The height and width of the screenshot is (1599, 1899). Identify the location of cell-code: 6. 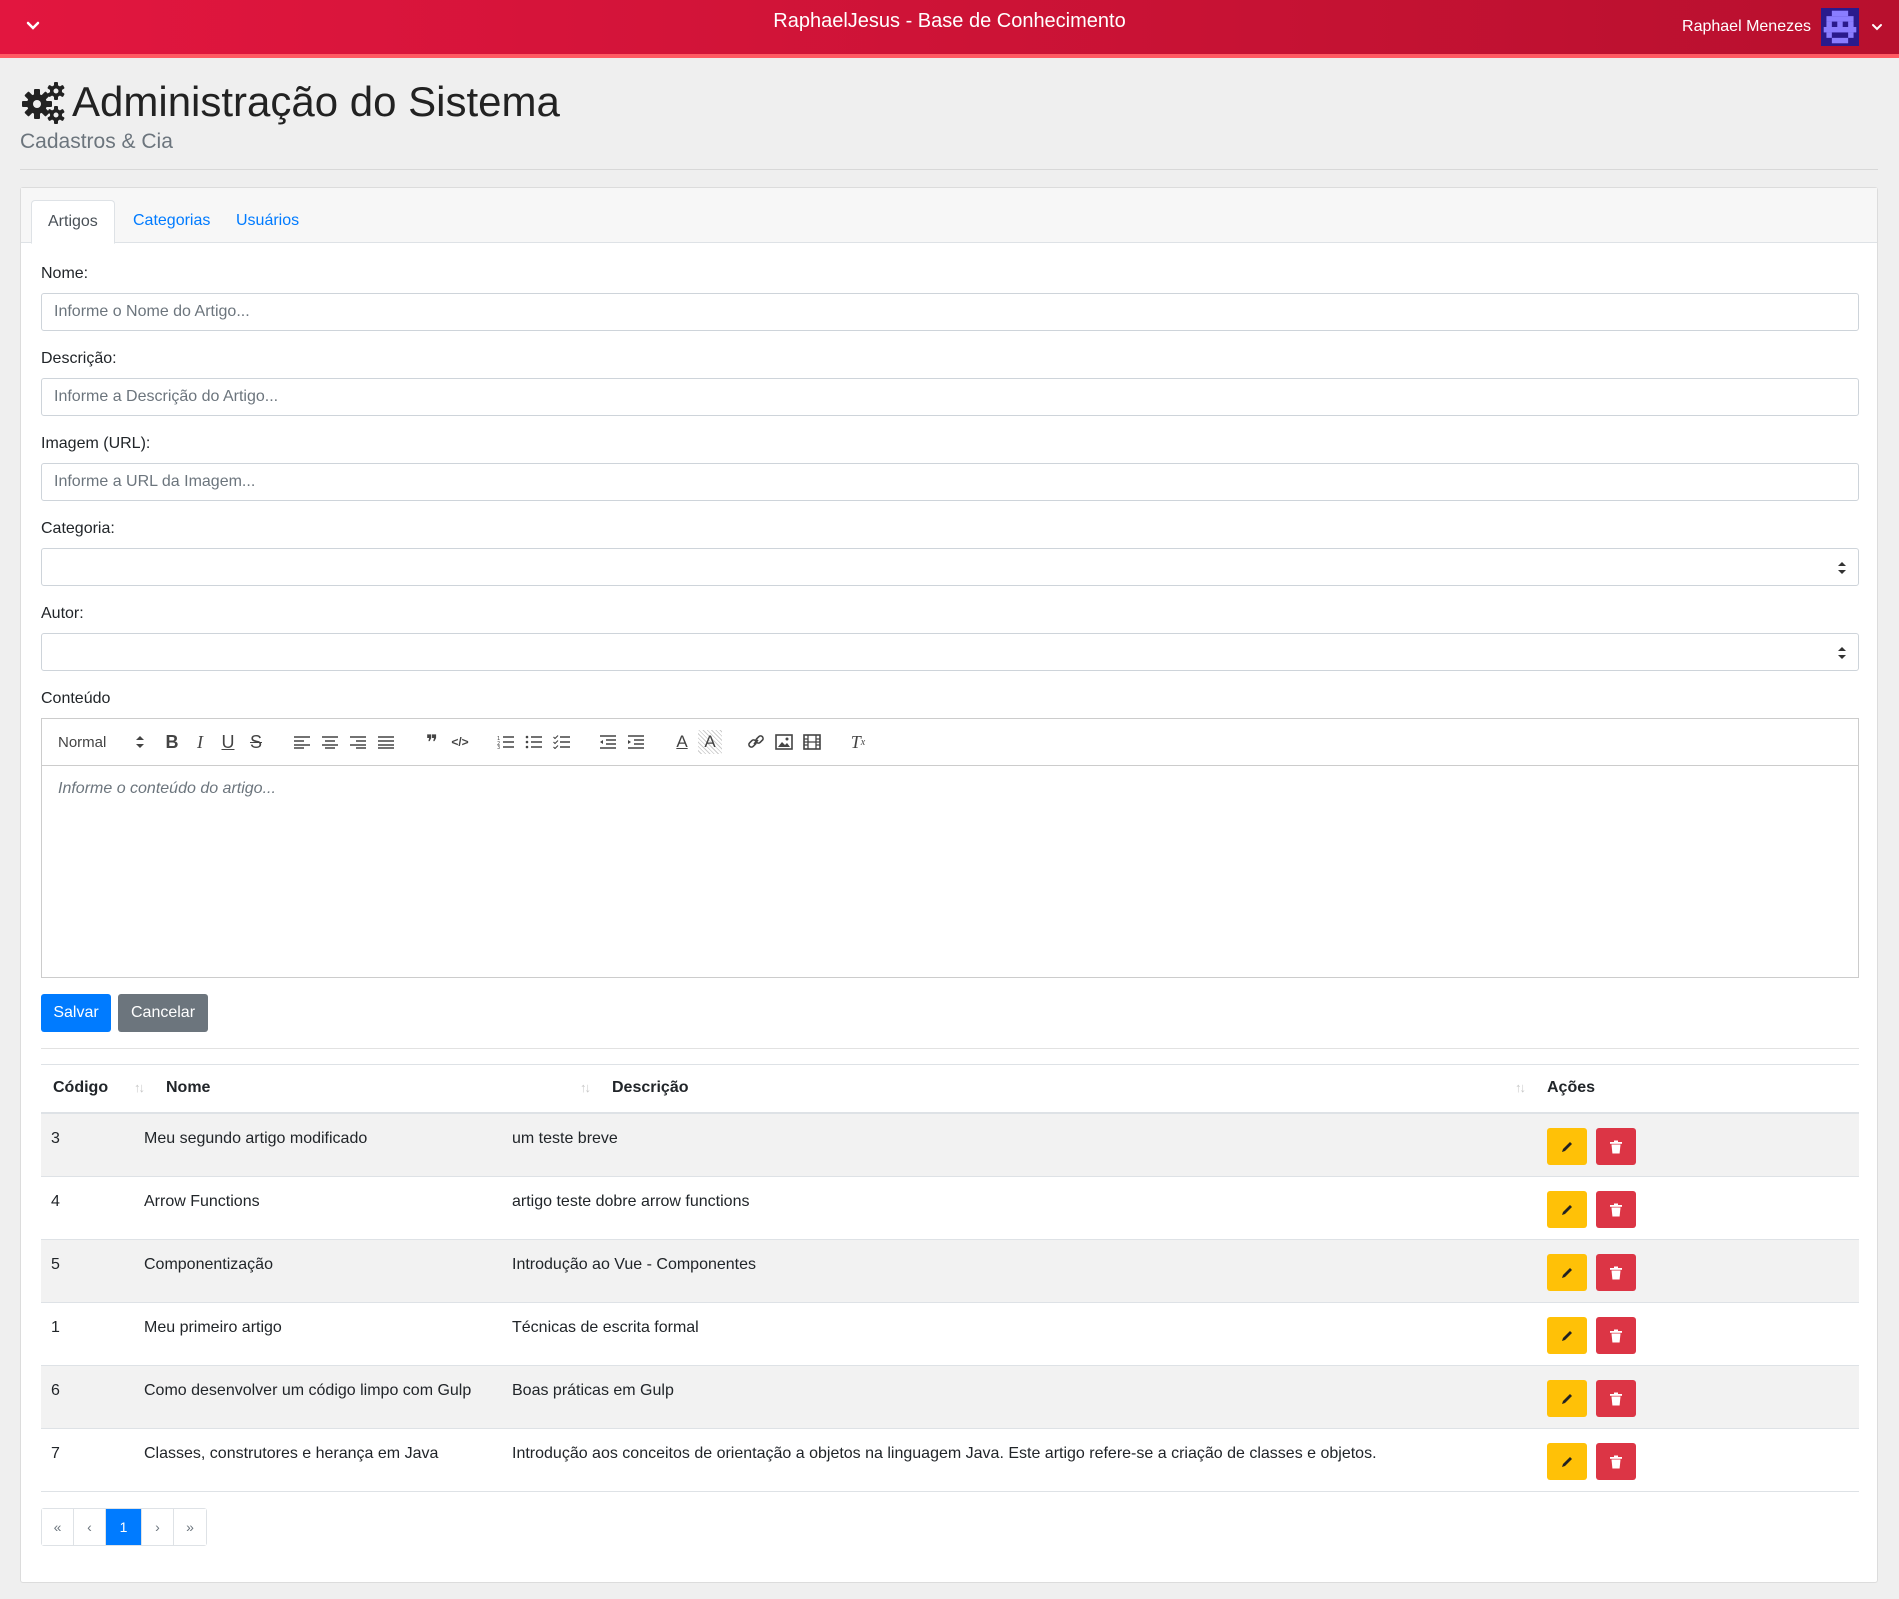
(55, 1390).